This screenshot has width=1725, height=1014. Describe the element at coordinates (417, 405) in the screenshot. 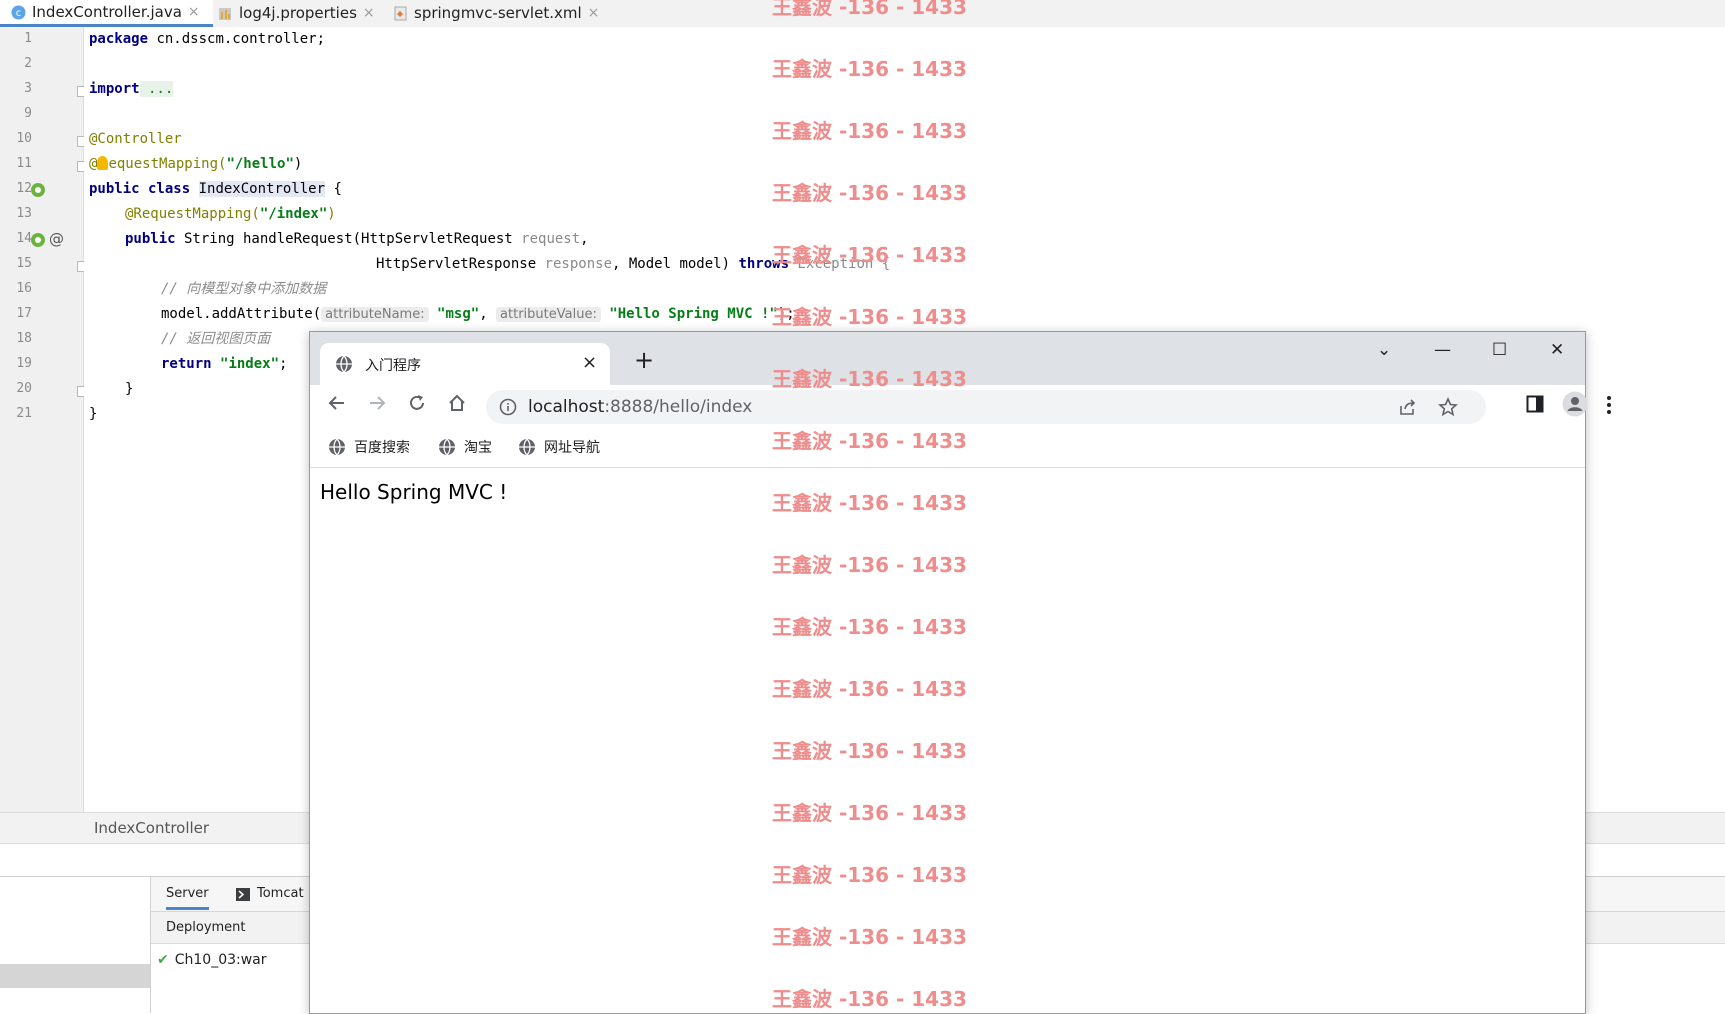

I see `reload-button` at that location.